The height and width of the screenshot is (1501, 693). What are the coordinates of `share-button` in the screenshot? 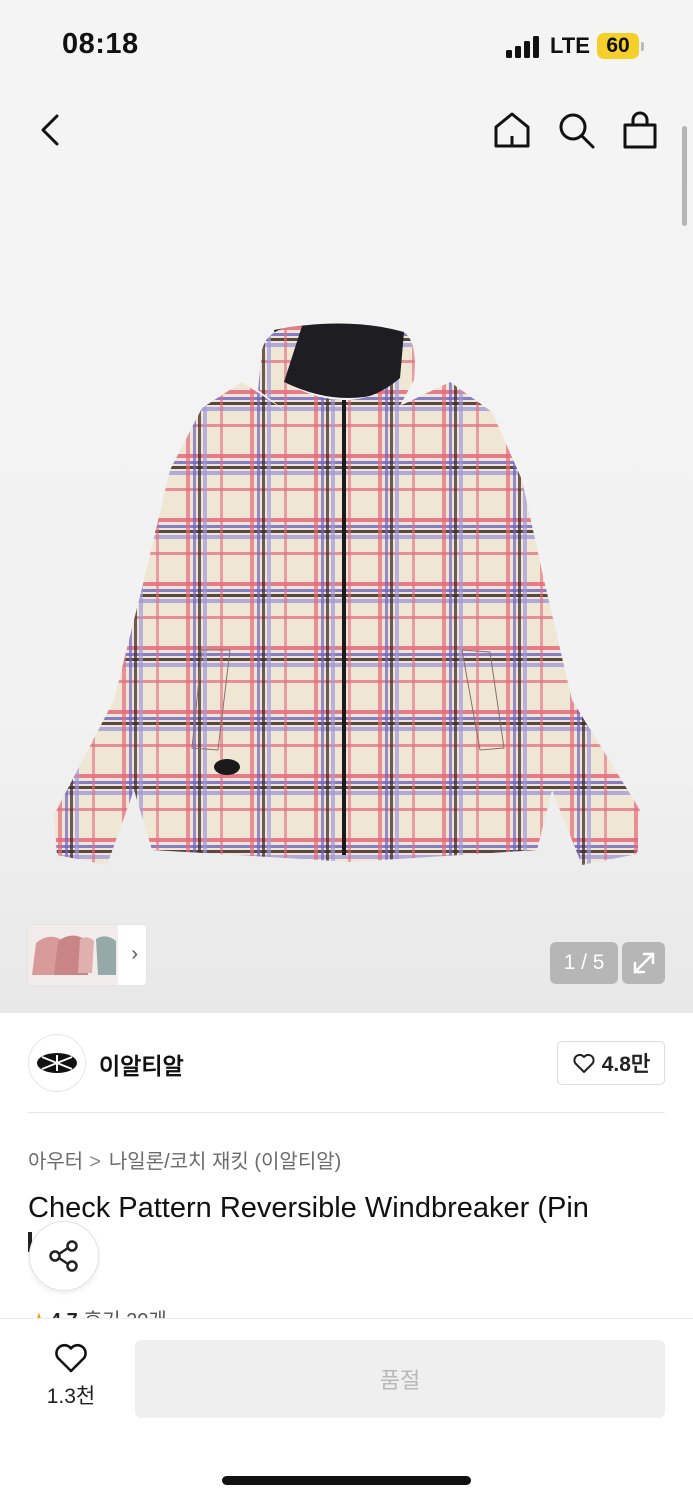 It's located at (64, 1256).